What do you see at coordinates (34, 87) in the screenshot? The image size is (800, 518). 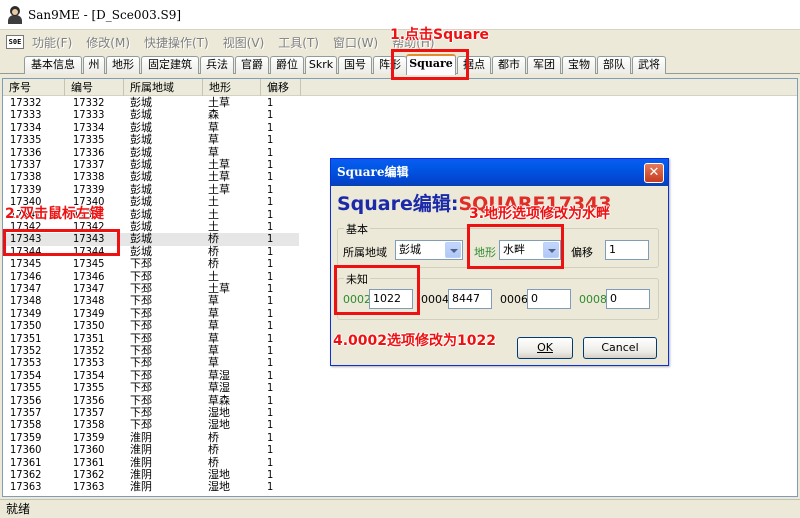 I see `column-header-index: 序号` at bounding box center [34, 87].